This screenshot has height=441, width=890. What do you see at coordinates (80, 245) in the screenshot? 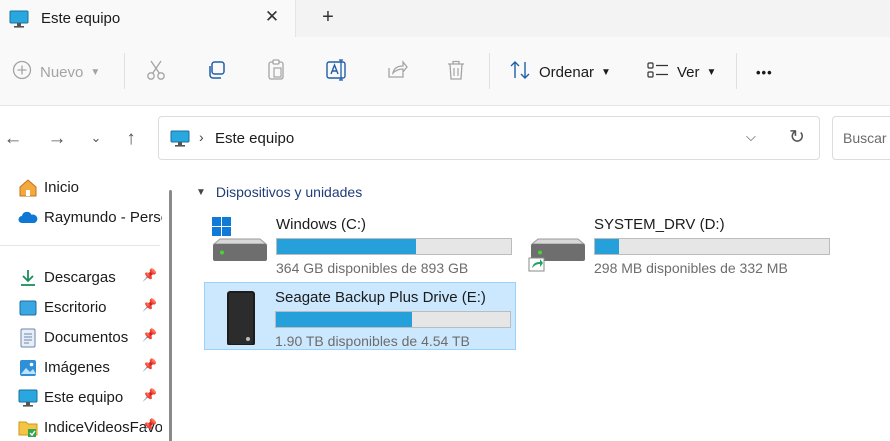
I see `sidebar-divider` at bounding box center [80, 245].